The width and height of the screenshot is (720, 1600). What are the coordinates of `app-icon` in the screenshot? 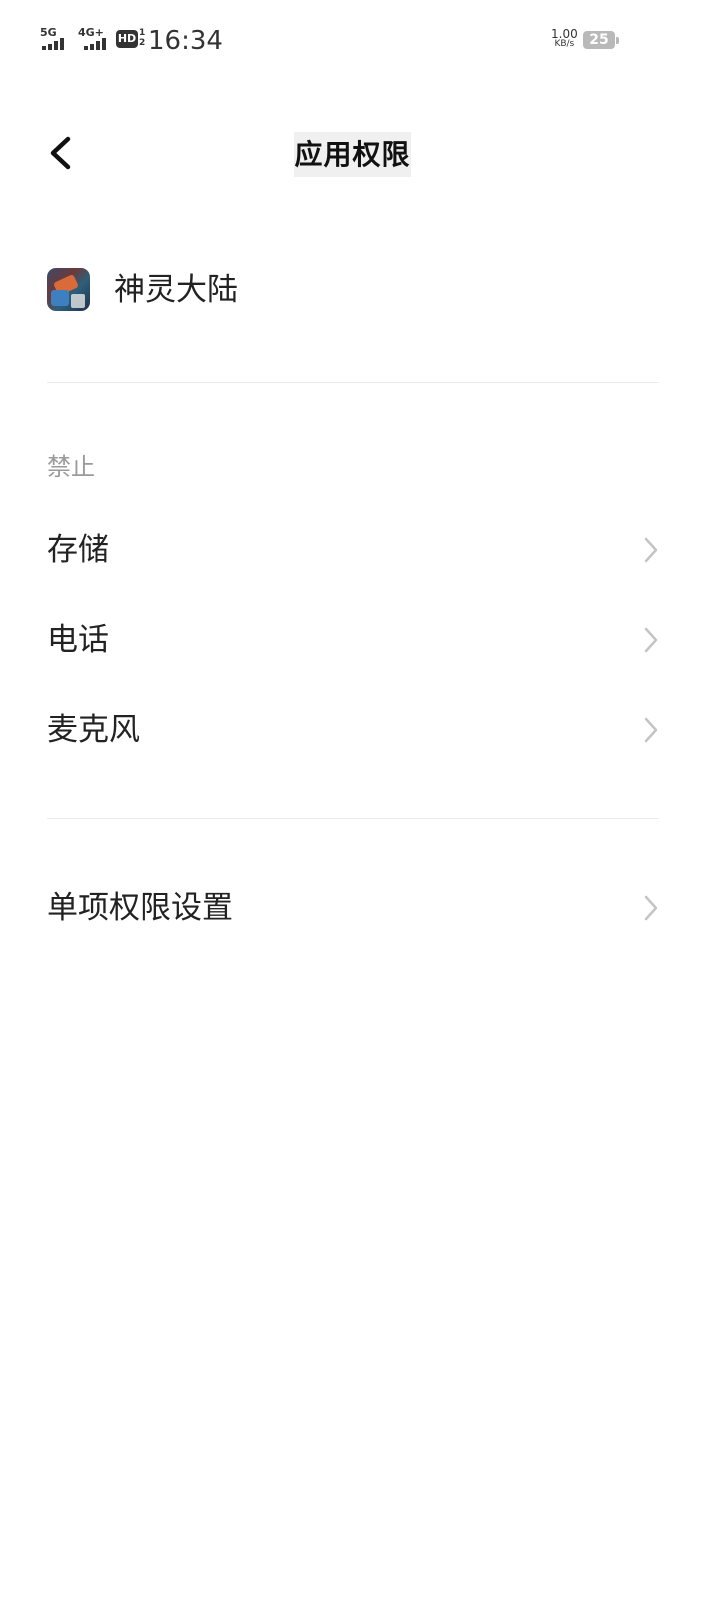 It's located at (68, 289).